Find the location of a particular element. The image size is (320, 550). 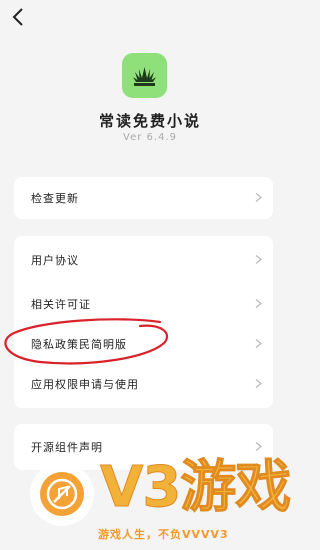

book-fan-icon is located at coordinates (144, 76).